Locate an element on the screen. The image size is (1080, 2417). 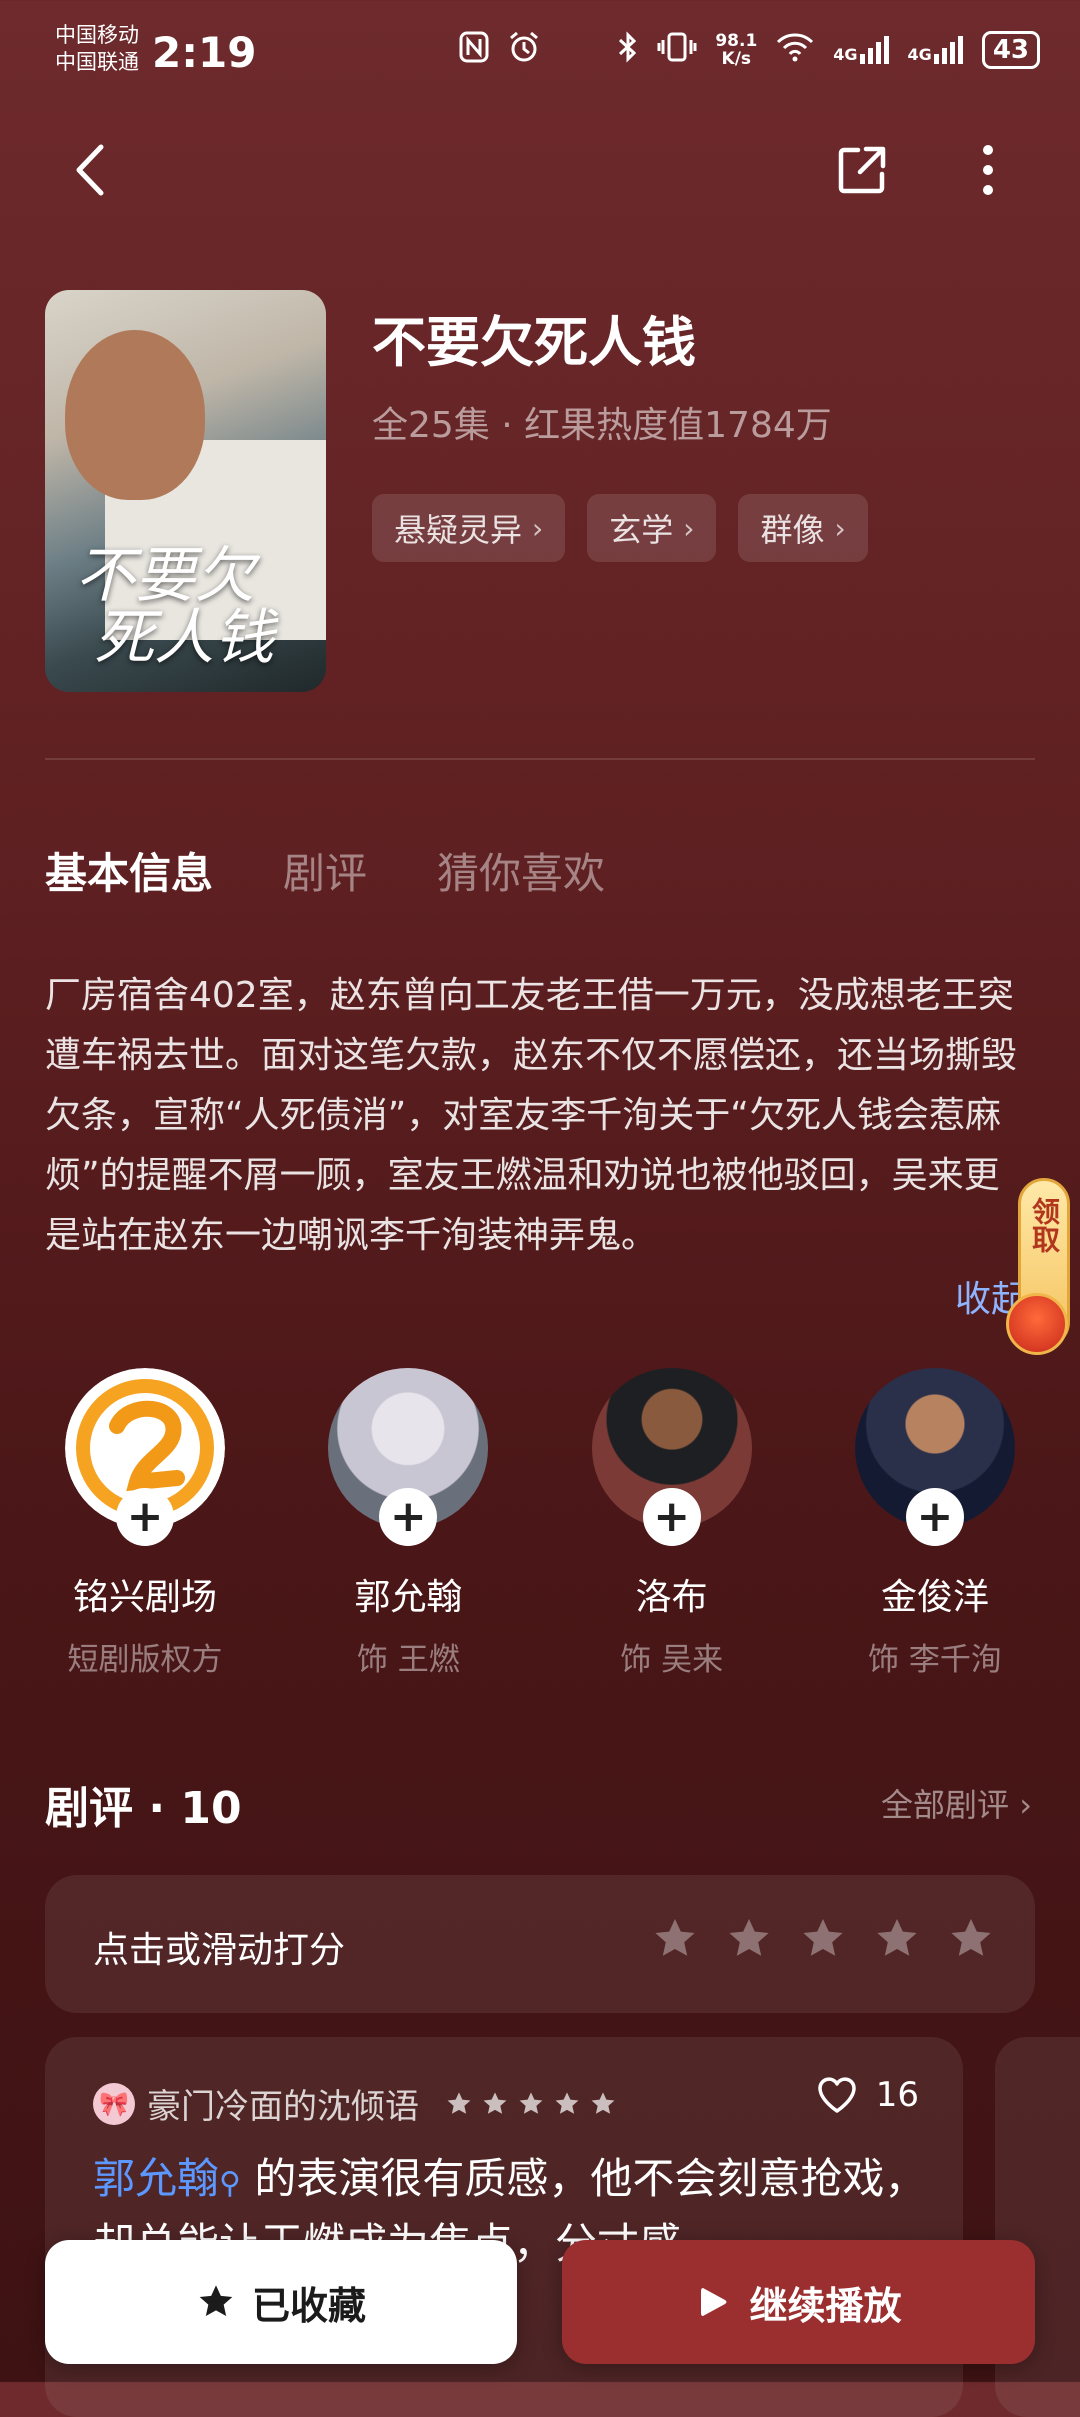
user-avatar: 🎀 is located at coordinates (114, 2103).